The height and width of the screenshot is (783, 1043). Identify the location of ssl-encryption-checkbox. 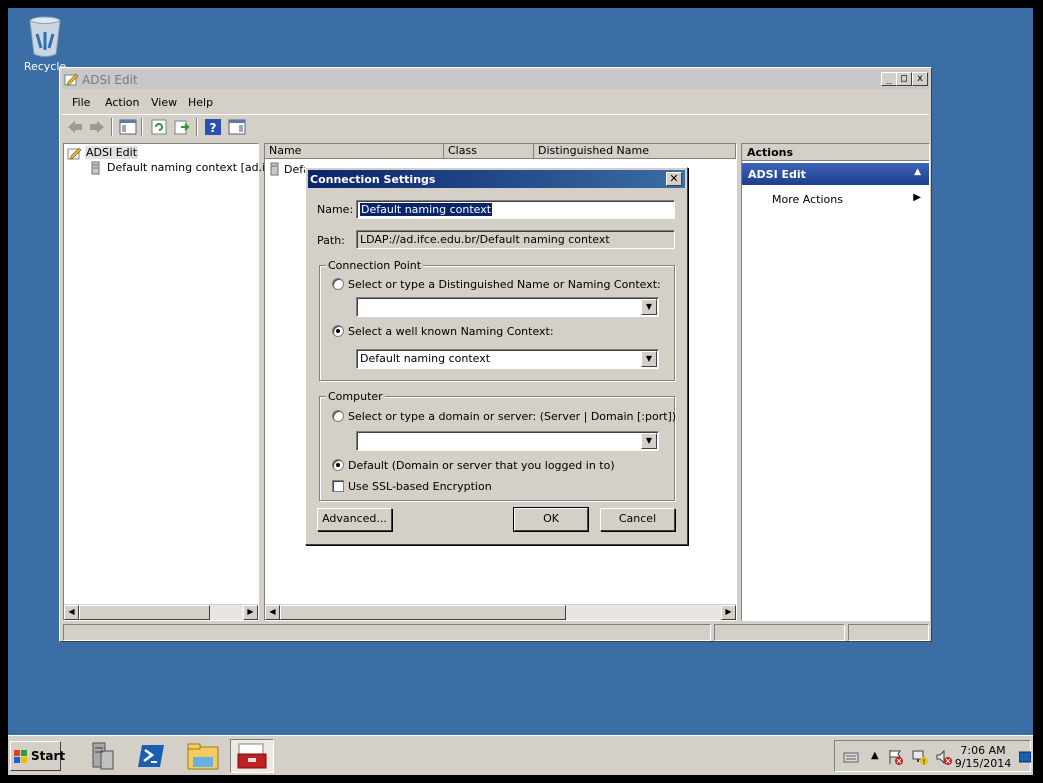
(338, 486).